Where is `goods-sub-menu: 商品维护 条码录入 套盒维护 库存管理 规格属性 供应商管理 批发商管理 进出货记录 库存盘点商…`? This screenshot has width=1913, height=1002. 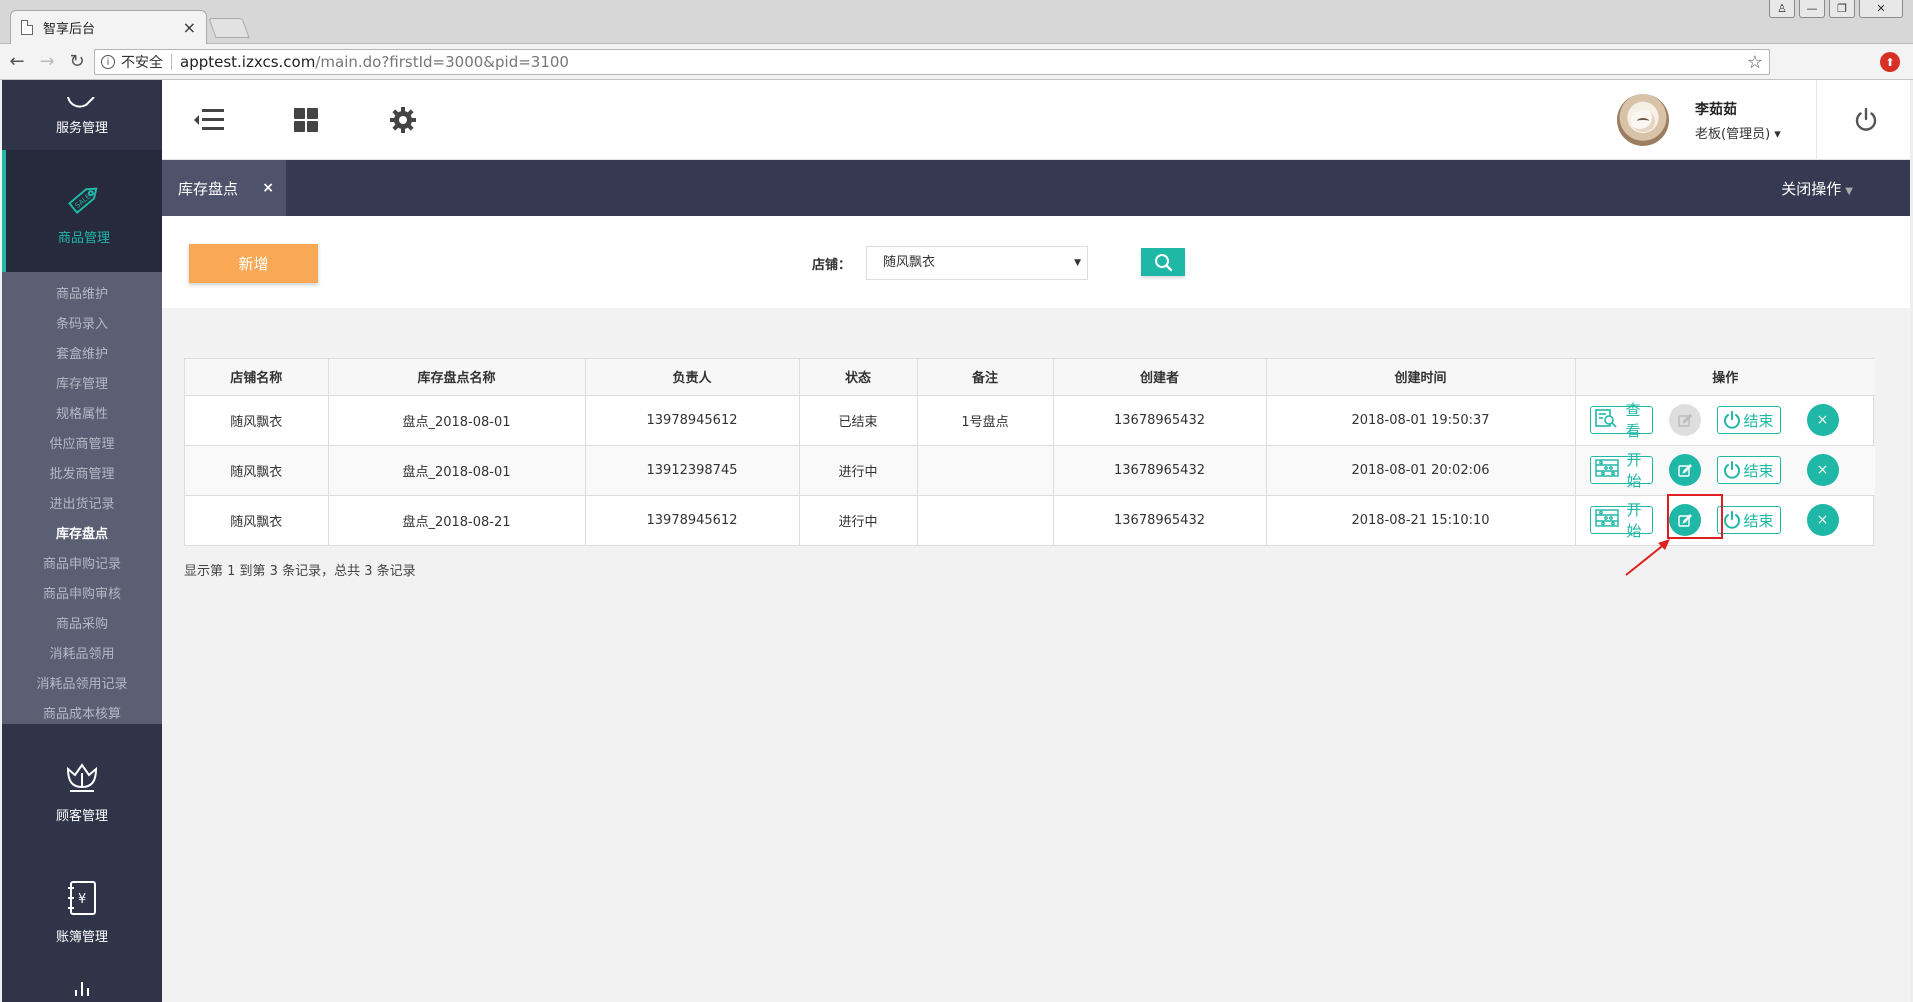
goods-sub-menu: 商品维护 条码录入 套盒维护 库存管理 规格属性 供应商管理 批发商管理 进出货记录 库存盘点商… is located at coordinates (82, 498).